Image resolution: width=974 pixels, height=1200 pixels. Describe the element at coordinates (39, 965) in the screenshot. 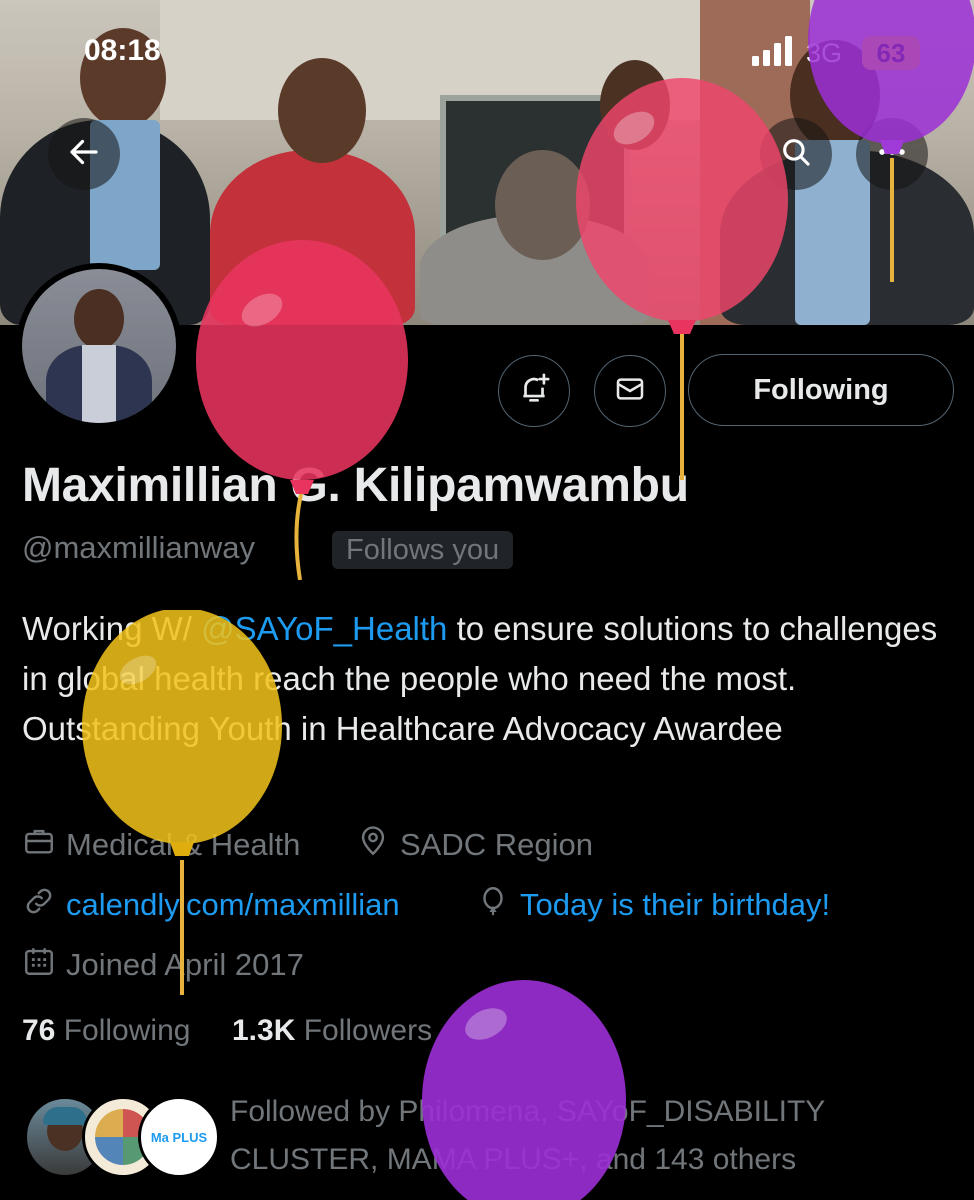

I see `calendar-icon` at that location.